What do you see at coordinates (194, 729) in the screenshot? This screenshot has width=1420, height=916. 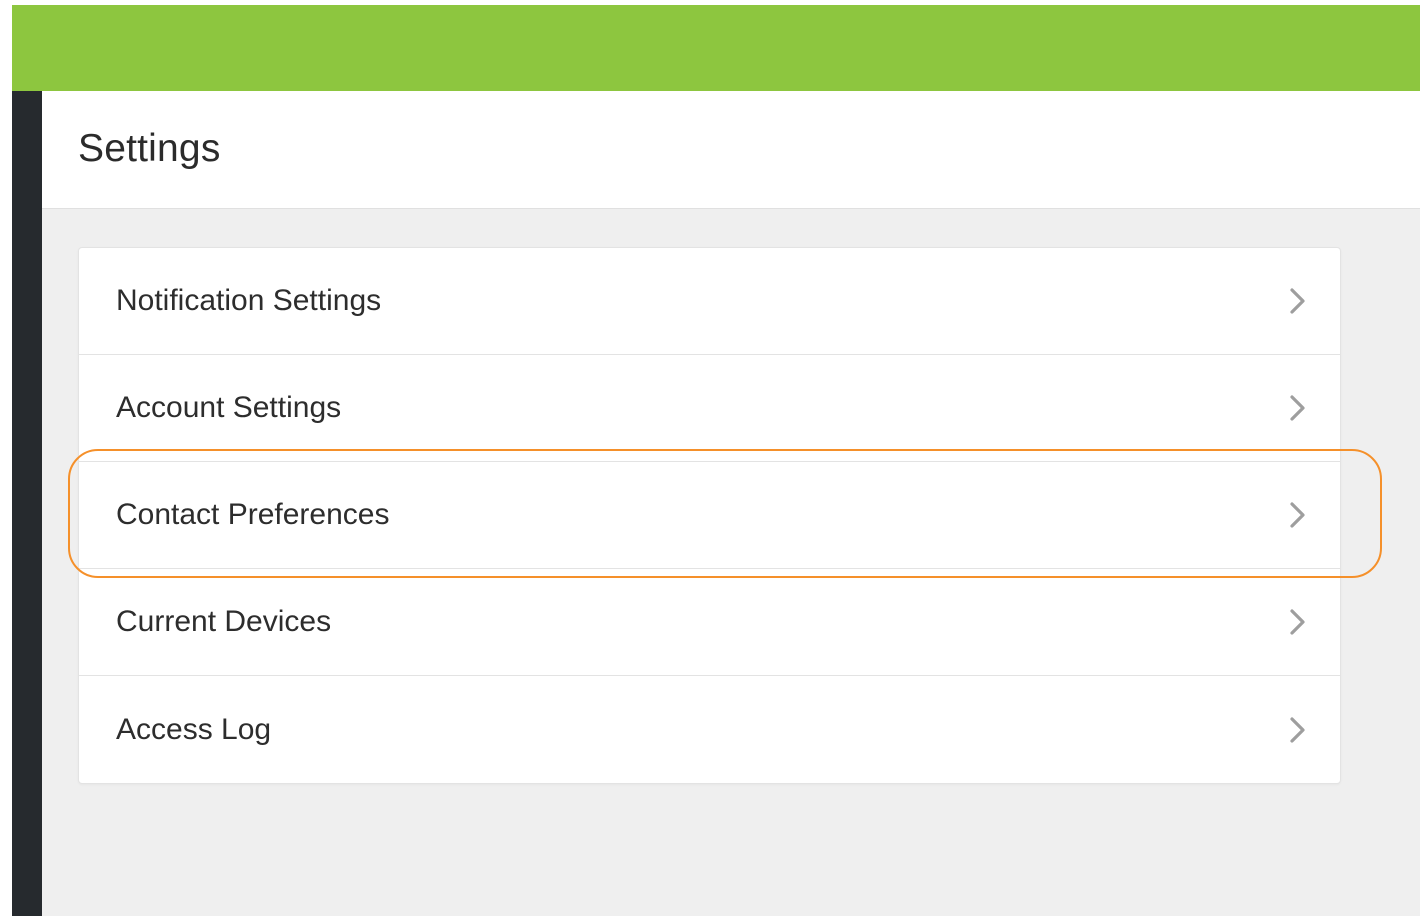 I see `settings-item-label: Access Log` at bounding box center [194, 729].